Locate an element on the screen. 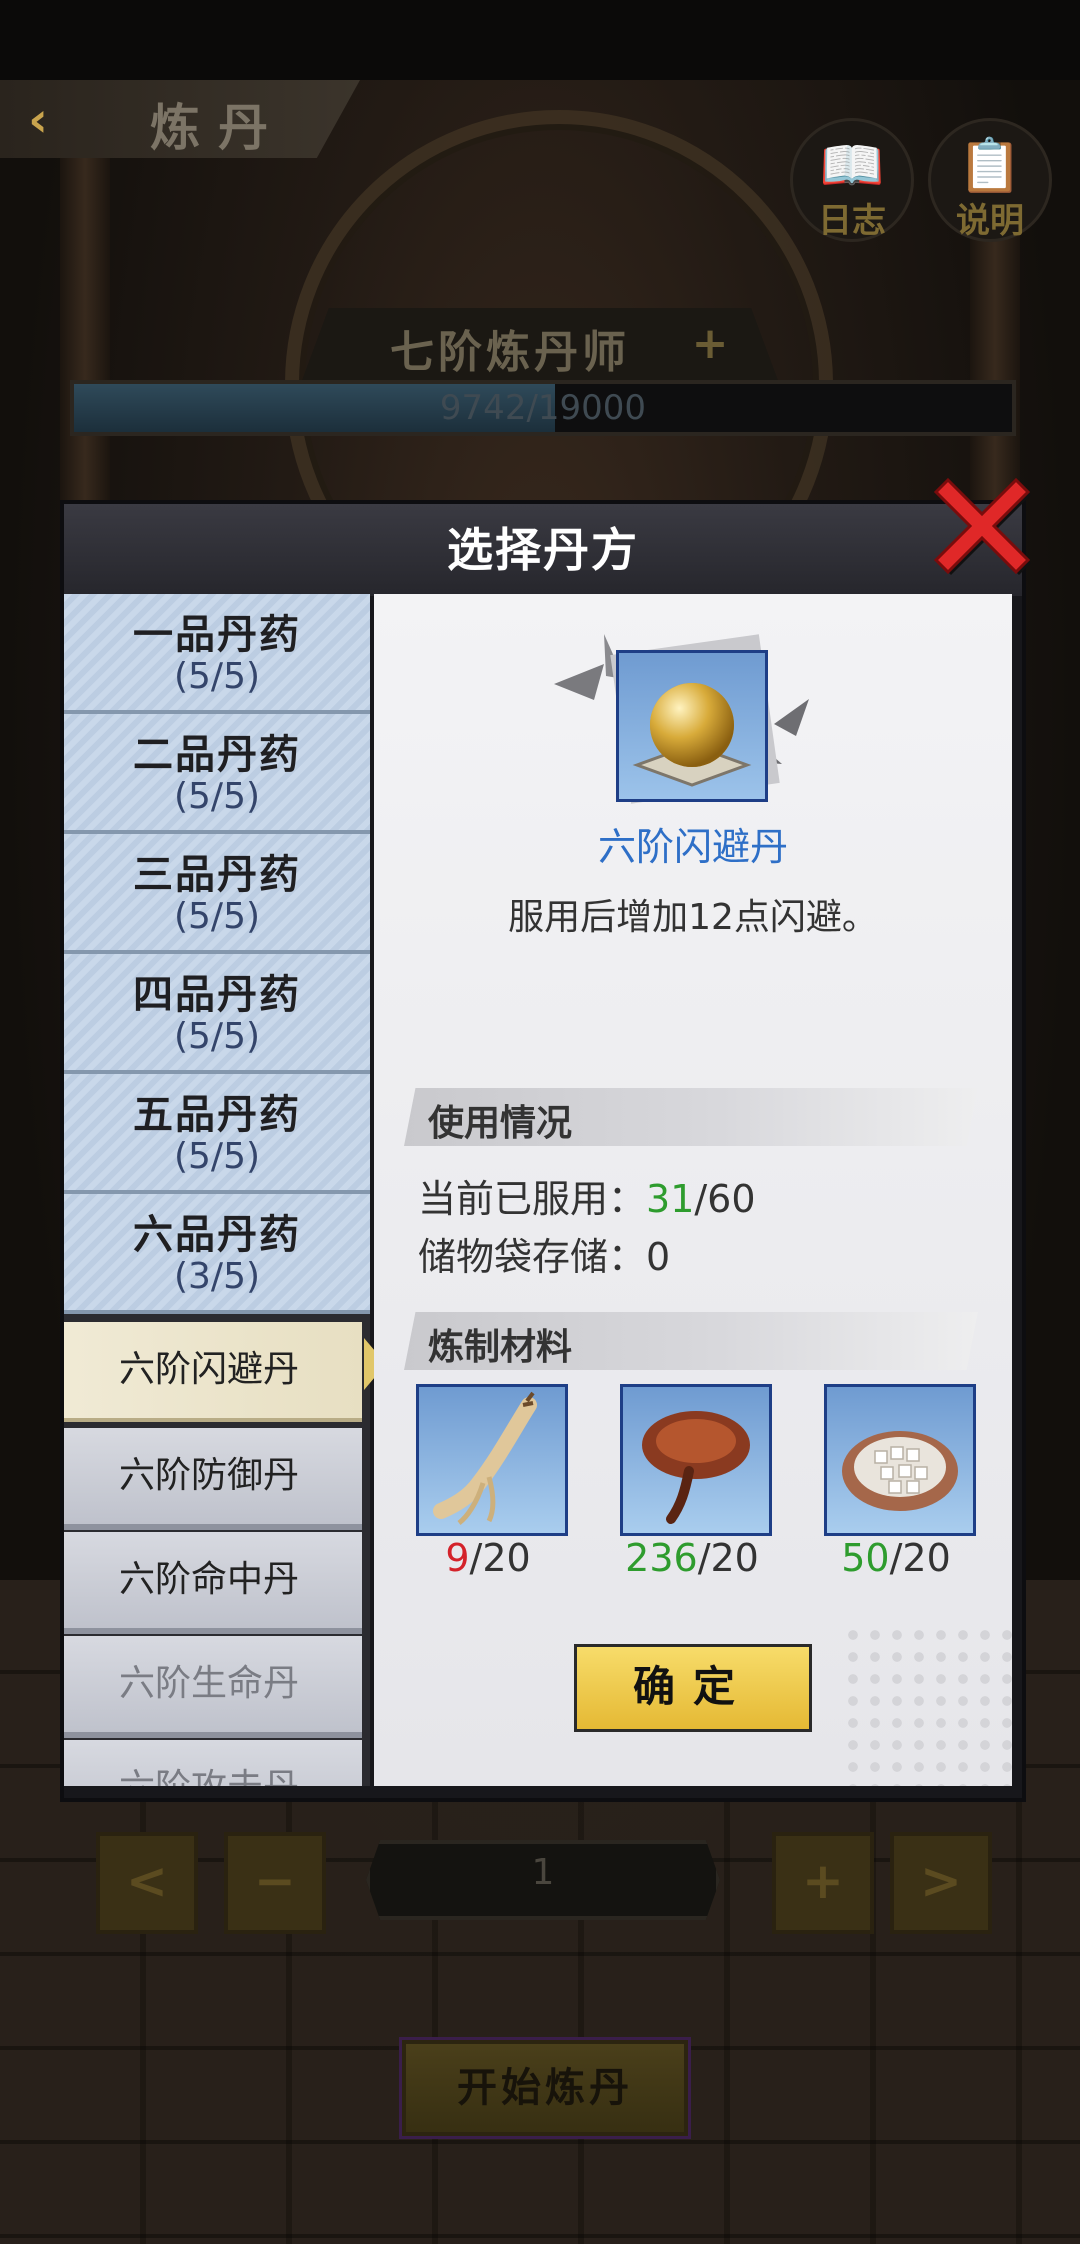 The width and height of the screenshot is (1080, 2244). rank-progress-bar: 9742/19000 is located at coordinates (543, 408).